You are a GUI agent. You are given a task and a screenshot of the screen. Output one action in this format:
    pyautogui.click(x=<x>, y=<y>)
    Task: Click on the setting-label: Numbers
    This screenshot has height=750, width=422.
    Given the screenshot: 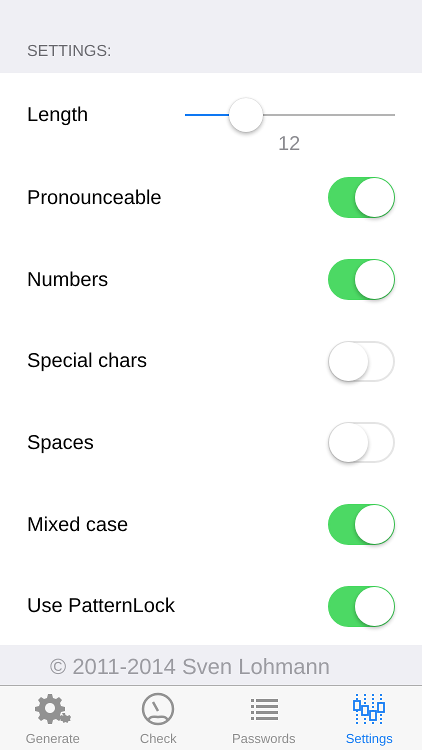 What is the action you would take?
    pyautogui.click(x=67, y=280)
    